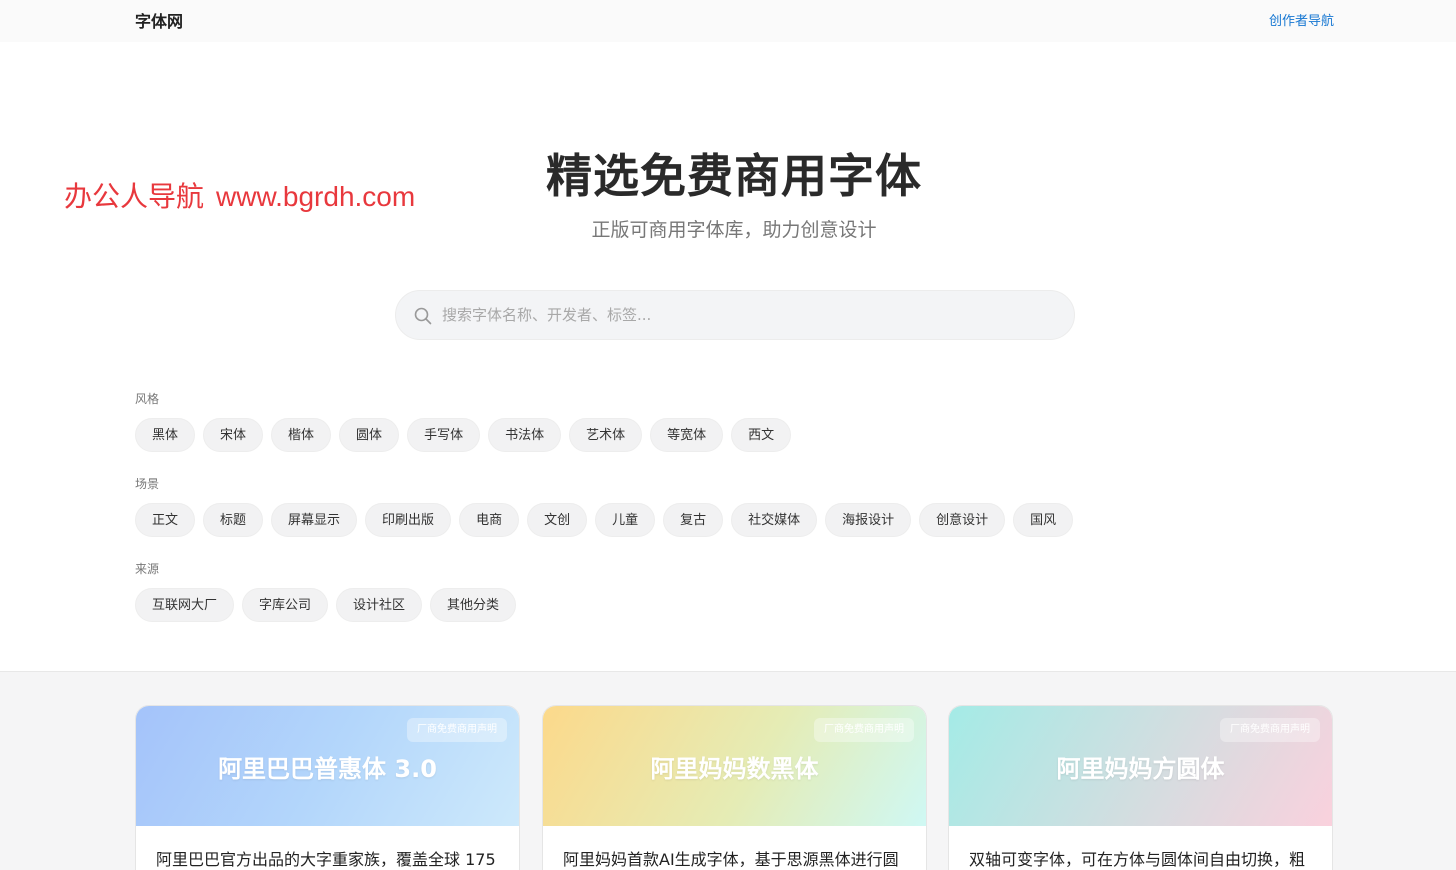 The image size is (1456, 870). Describe the element at coordinates (147, 484) in the screenshot. I see `filter-label-scene: 场景` at that location.